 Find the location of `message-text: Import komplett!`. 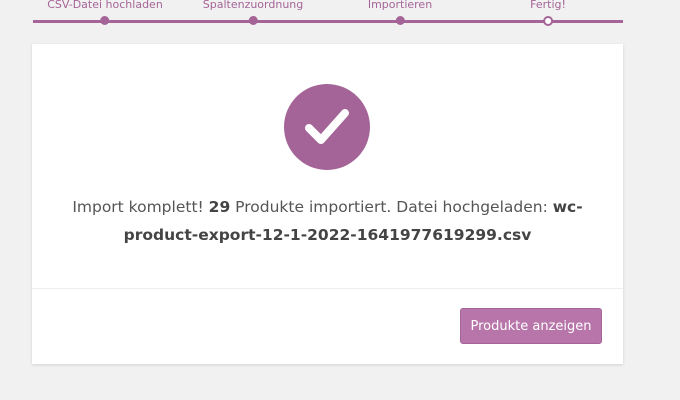

message-text: Import komplett! is located at coordinates (140, 207).